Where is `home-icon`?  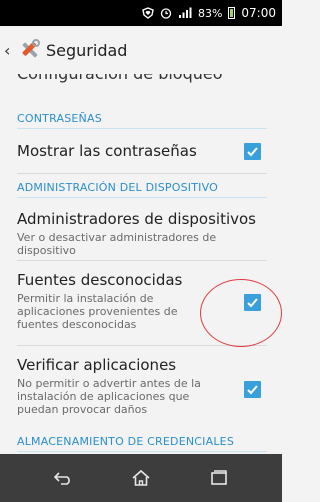
home-icon is located at coordinates (141, 478).